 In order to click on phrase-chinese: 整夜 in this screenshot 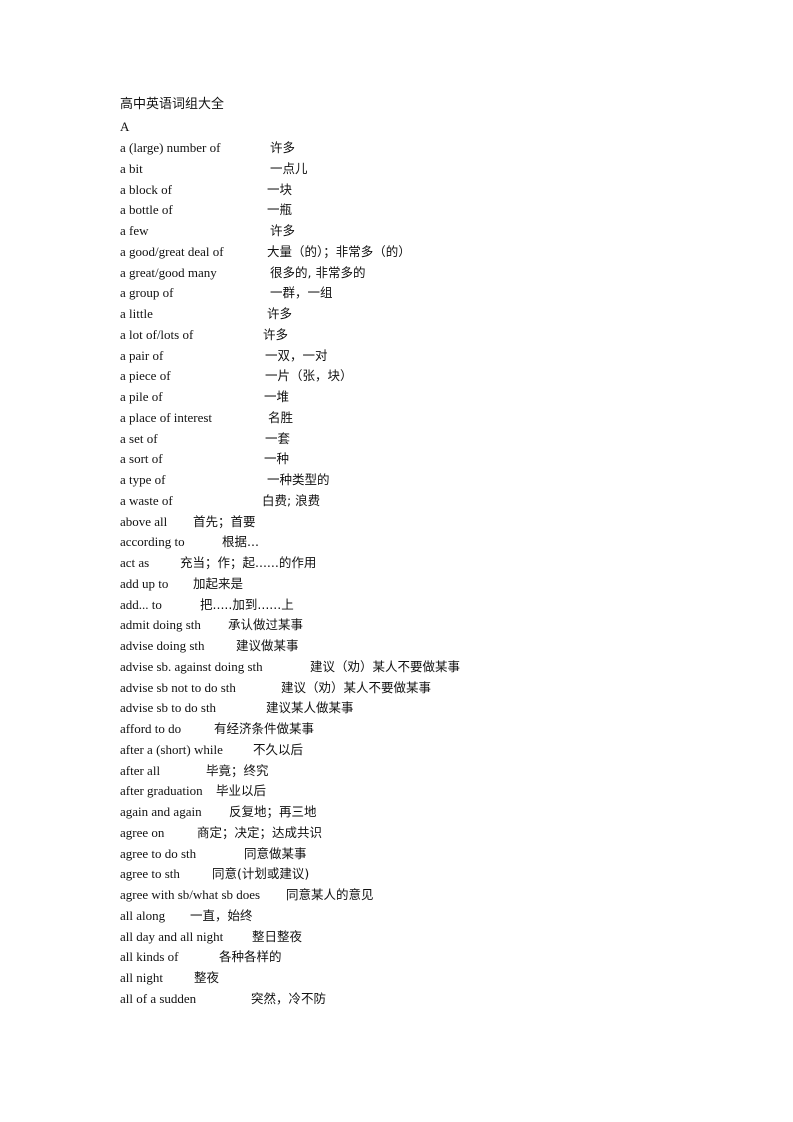, I will do `click(207, 977)`.